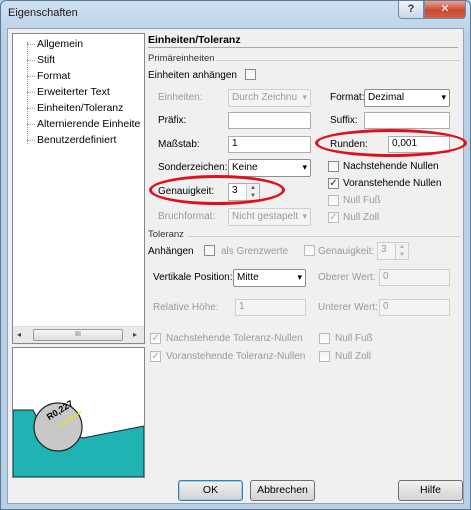  Describe the element at coordinates (187, 216) in the screenshot. I see `fraction-format-label: Bruchformat:` at that location.